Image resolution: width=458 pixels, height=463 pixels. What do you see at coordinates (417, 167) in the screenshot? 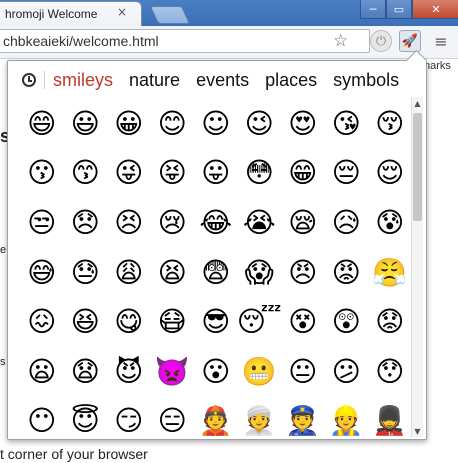
I see `scroll-thumb` at bounding box center [417, 167].